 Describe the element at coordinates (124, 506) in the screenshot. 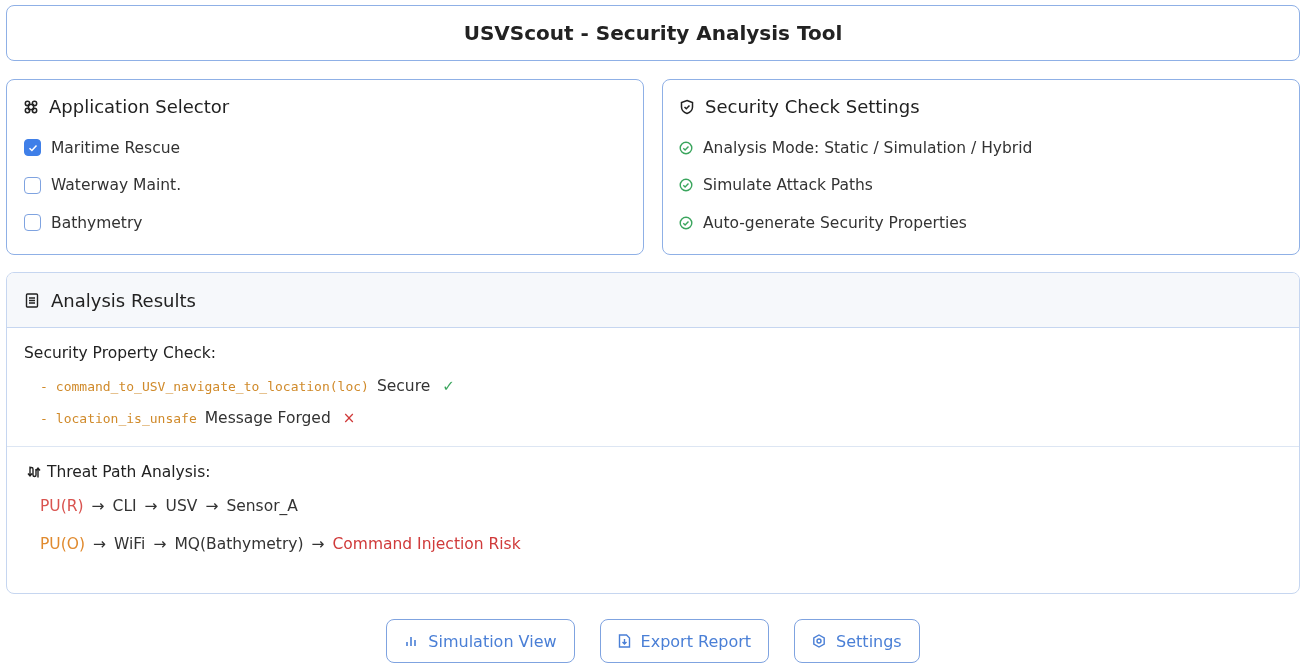

I see `path-label: CLI` at that location.